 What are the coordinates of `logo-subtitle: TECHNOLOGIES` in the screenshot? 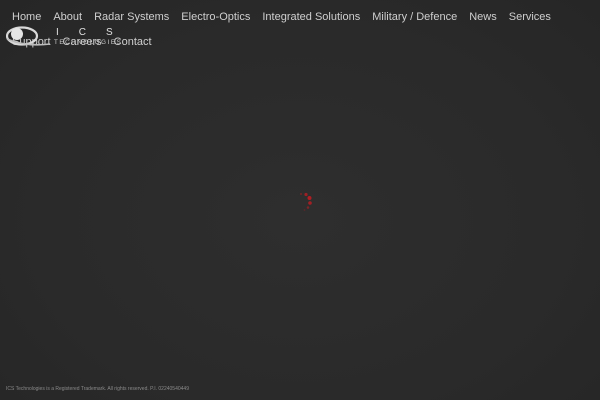 It's located at (88, 42).